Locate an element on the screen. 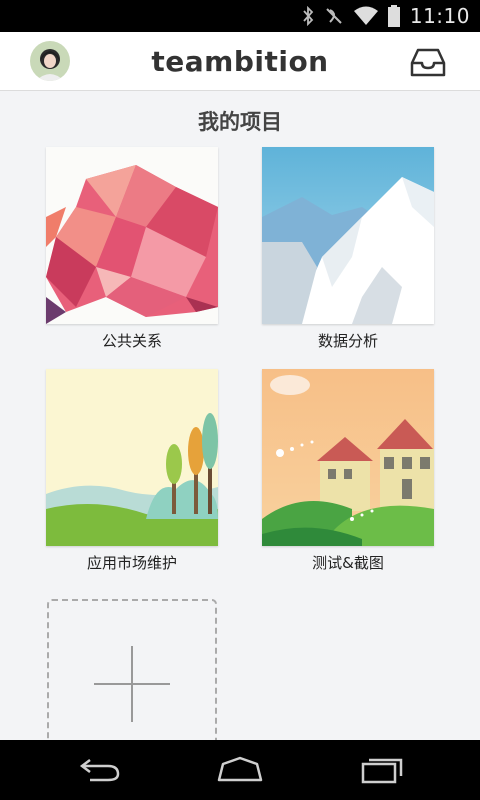 The width and height of the screenshot is (480, 800). bluetooth-icon is located at coordinates (308, 16).